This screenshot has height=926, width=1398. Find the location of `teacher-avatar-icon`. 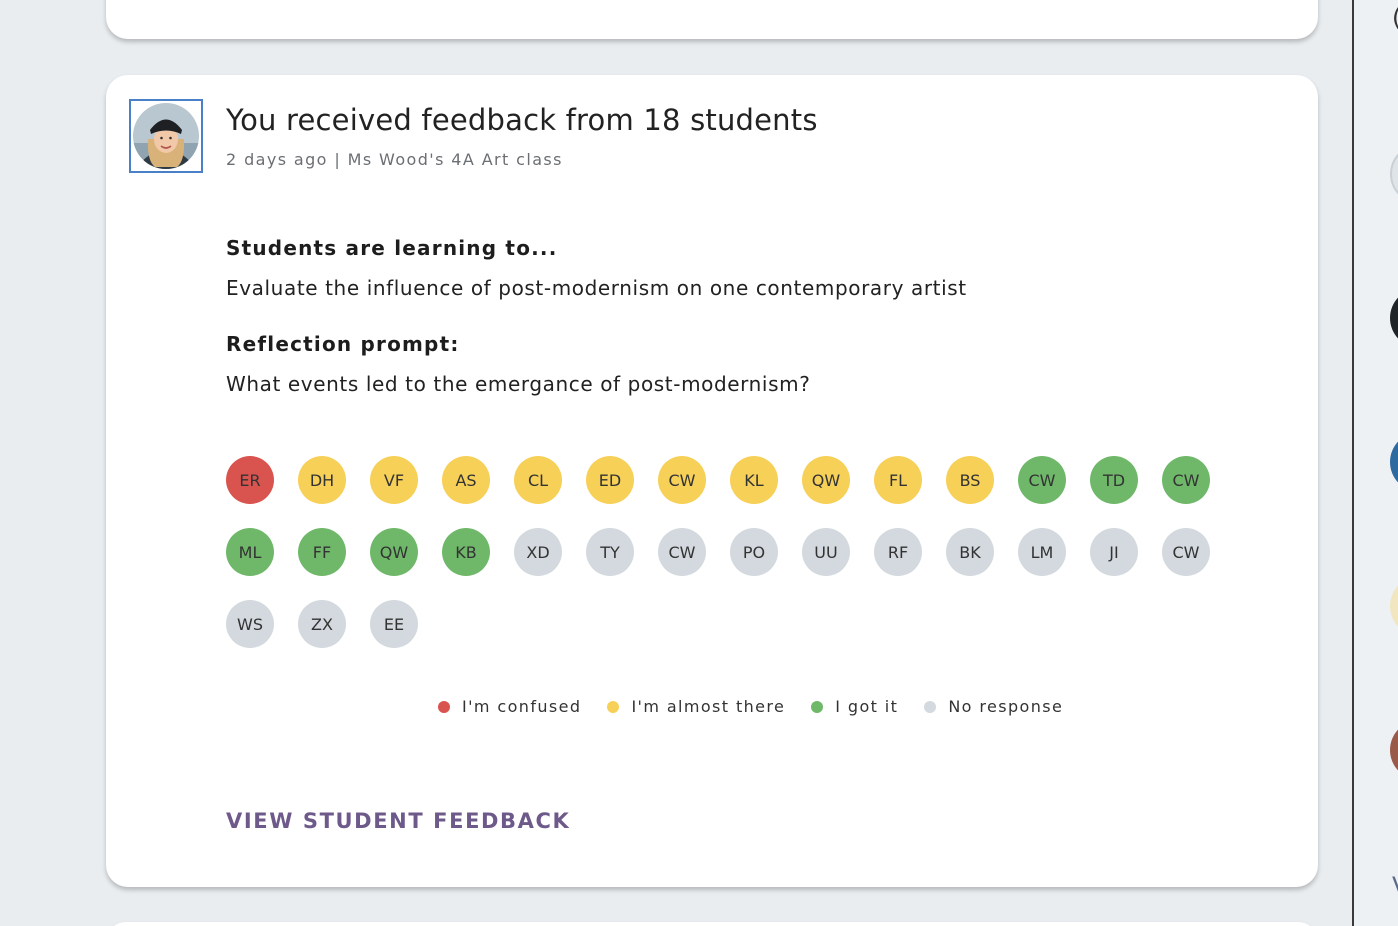

teacher-avatar-icon is located at coordinates (166, 136).